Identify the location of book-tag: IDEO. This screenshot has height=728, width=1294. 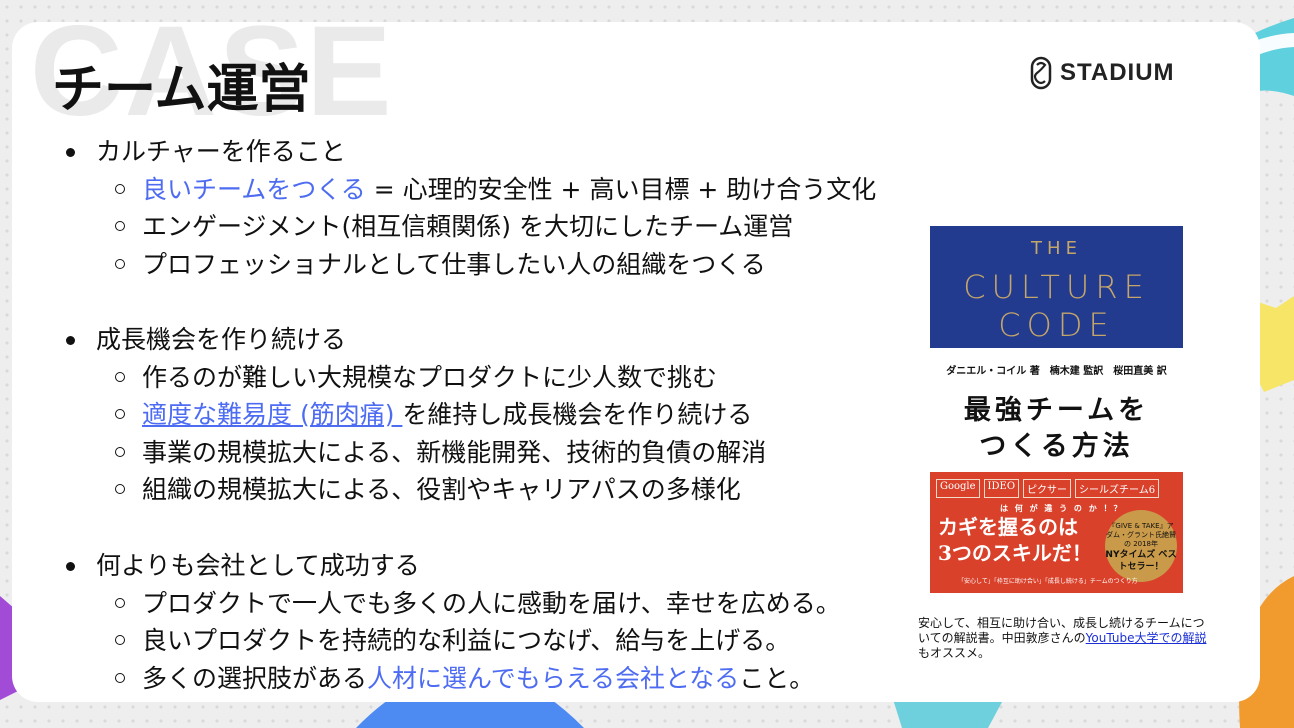
(1001, 488).